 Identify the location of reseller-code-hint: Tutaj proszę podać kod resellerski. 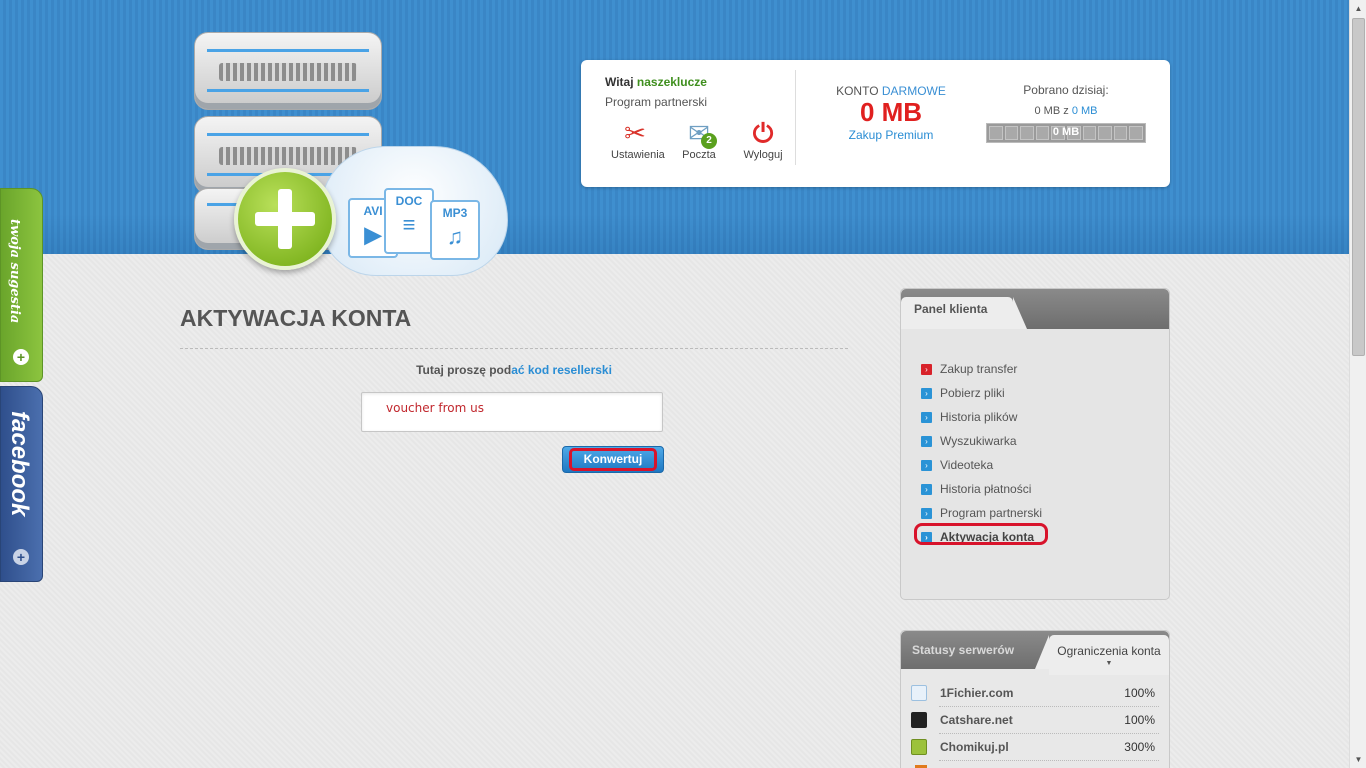
(514, 370).